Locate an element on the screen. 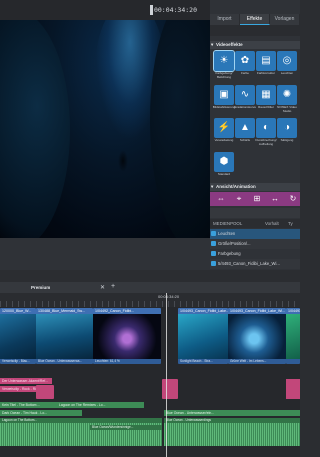 This screenshot has height=457, width=320. section-video-effects: Videoeffekte is located at coordinates (255, 45).